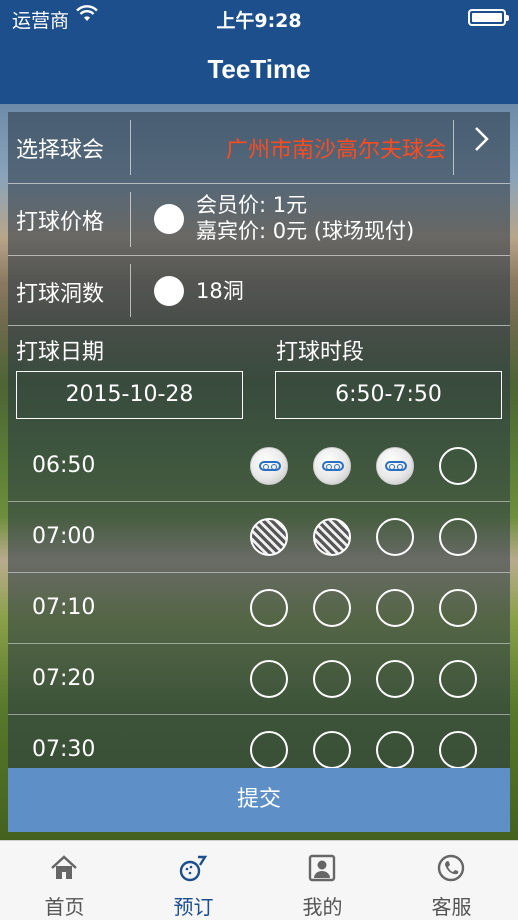 Image resolution: width=518 pixels, height=920 pixels. I want to click on date-label: 打球日期, so click(60, 352).